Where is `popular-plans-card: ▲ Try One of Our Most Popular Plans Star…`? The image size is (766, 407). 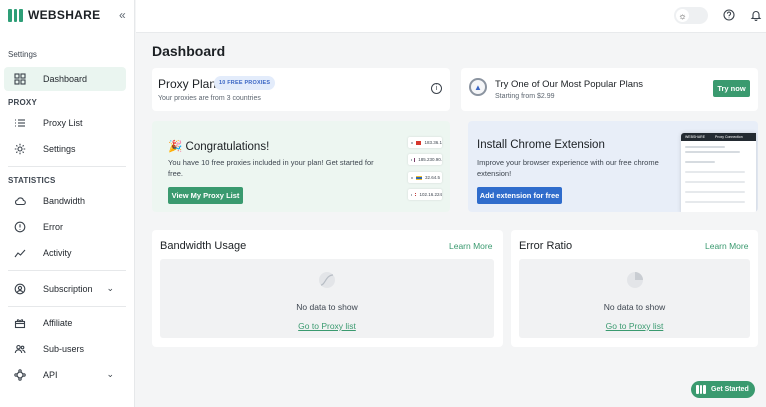 popular-plans-card: ▲ Try One of Our Most Popular Plans Star… is located at coordinates (609, 89).